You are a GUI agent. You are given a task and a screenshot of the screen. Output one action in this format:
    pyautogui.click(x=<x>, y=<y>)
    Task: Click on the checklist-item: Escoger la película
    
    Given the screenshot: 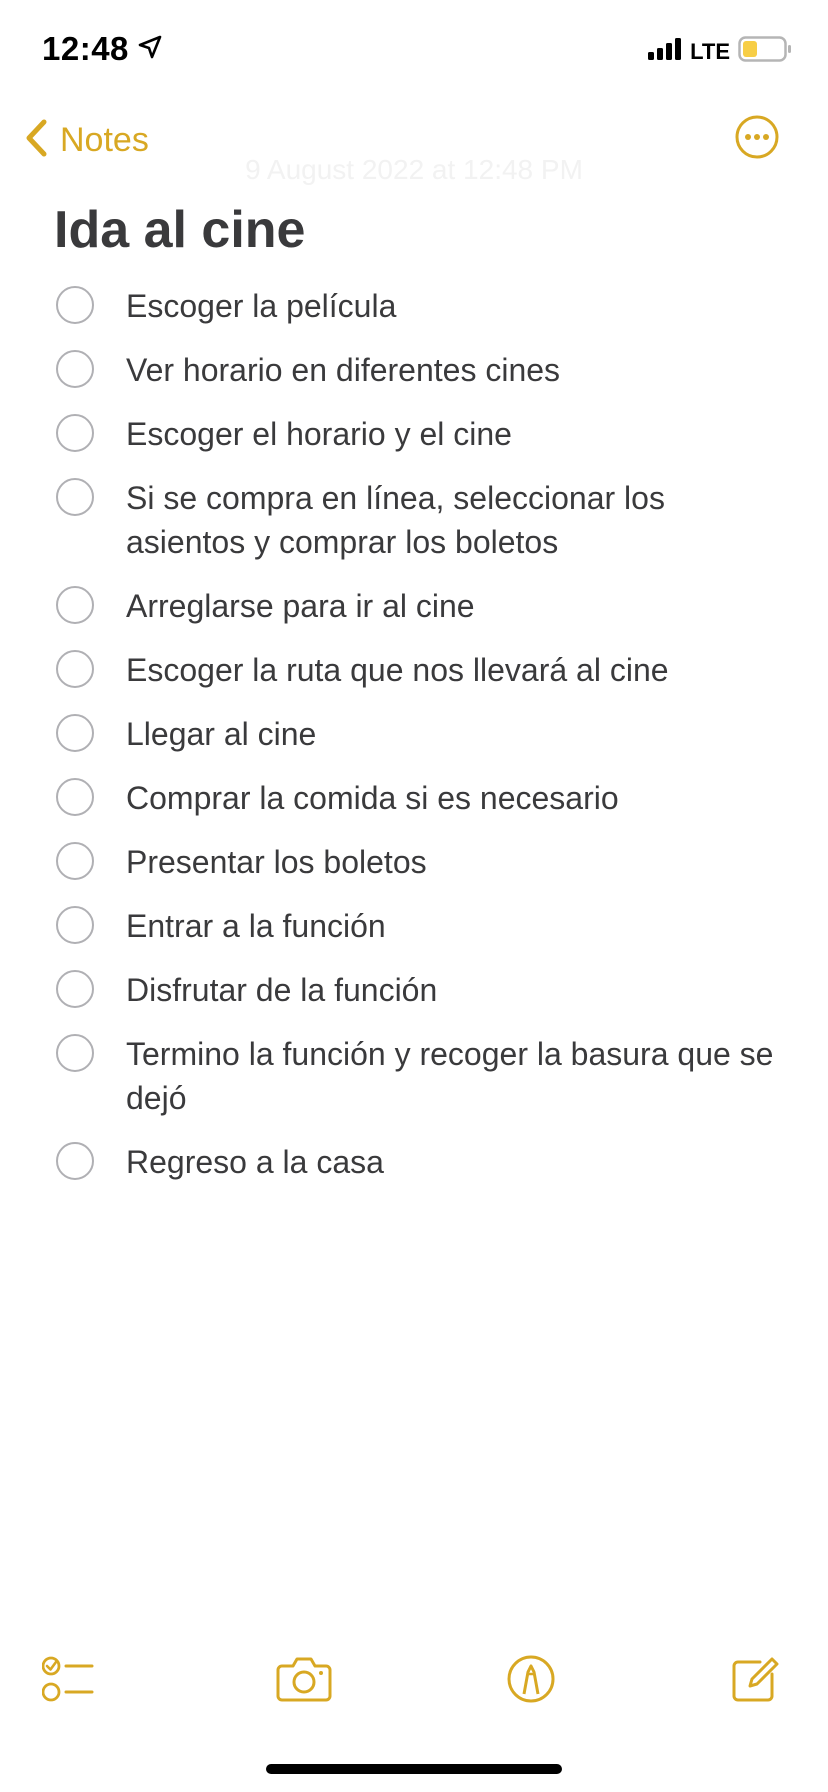 What is the action you would take?
    pyautogui.click(x=416, y=306)
    